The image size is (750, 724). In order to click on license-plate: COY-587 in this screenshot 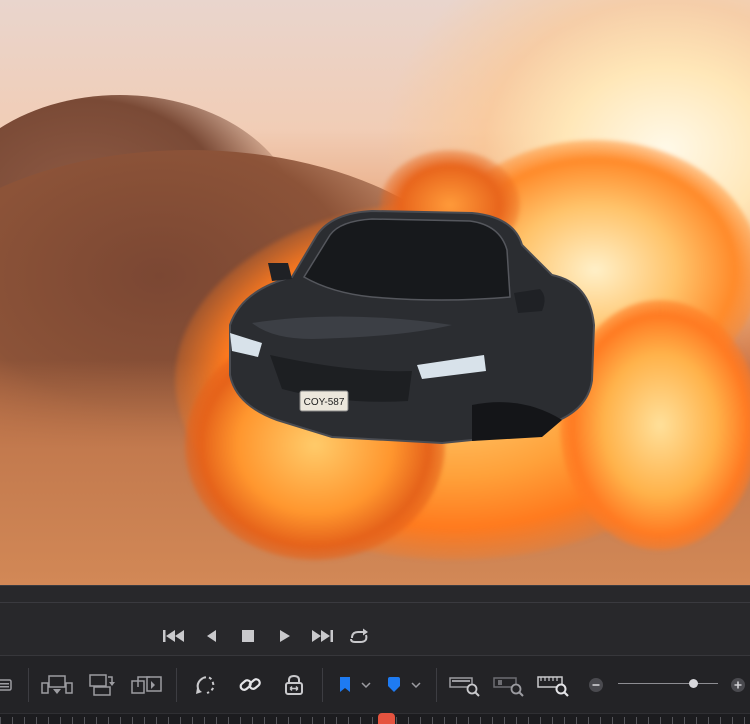, I will do `click(324, 402)`.